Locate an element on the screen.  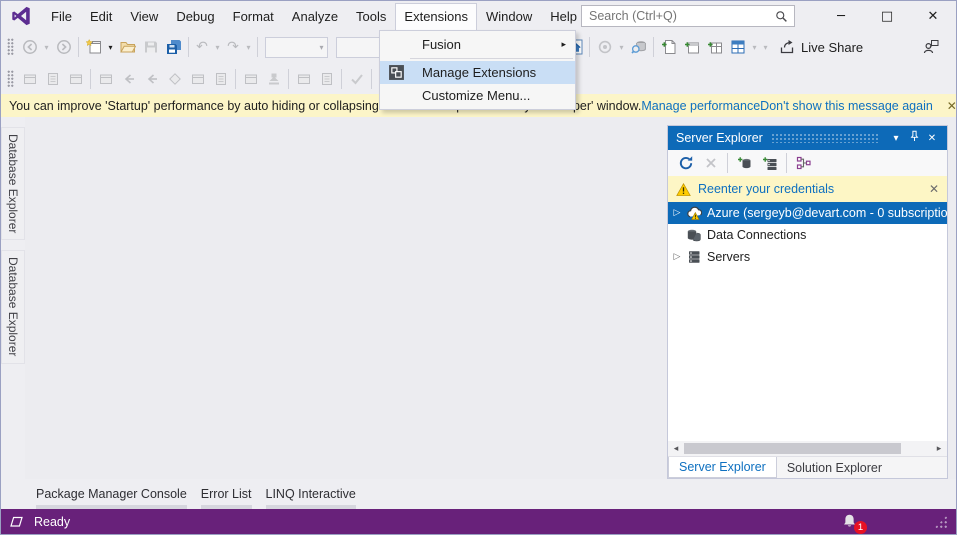
menu-analyze: Analyze is located at coordinates (315, 16).